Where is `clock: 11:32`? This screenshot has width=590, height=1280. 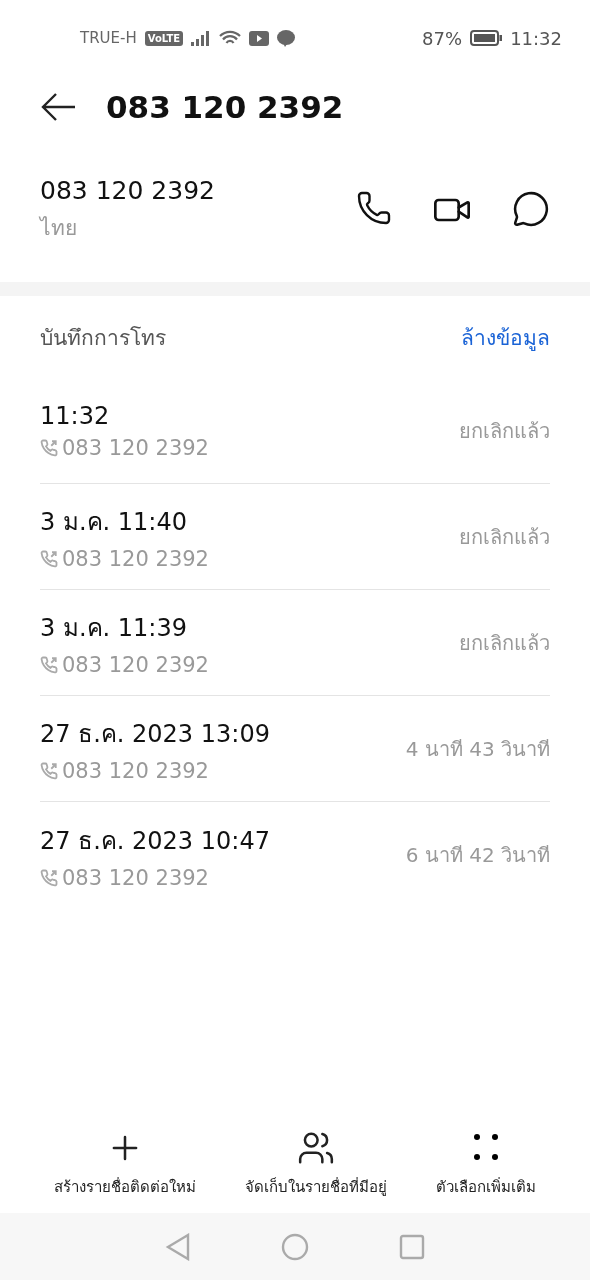
clock: 11:32 is located at coordinates (536, 38).